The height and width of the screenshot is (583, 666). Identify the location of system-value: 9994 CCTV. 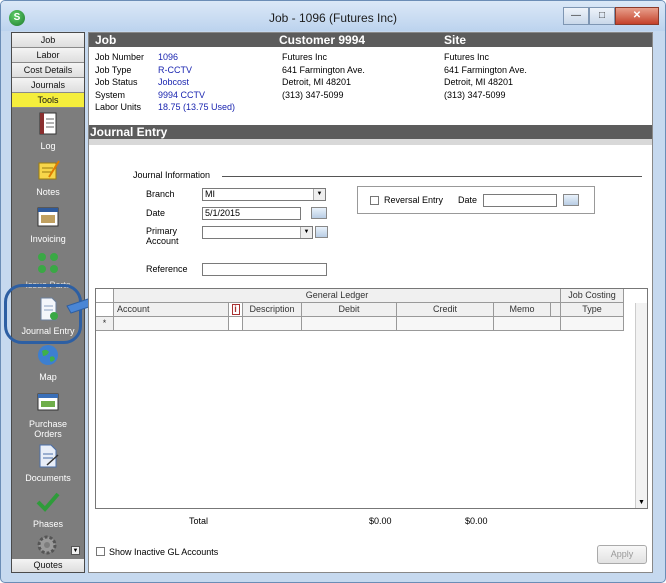
(181, 95).